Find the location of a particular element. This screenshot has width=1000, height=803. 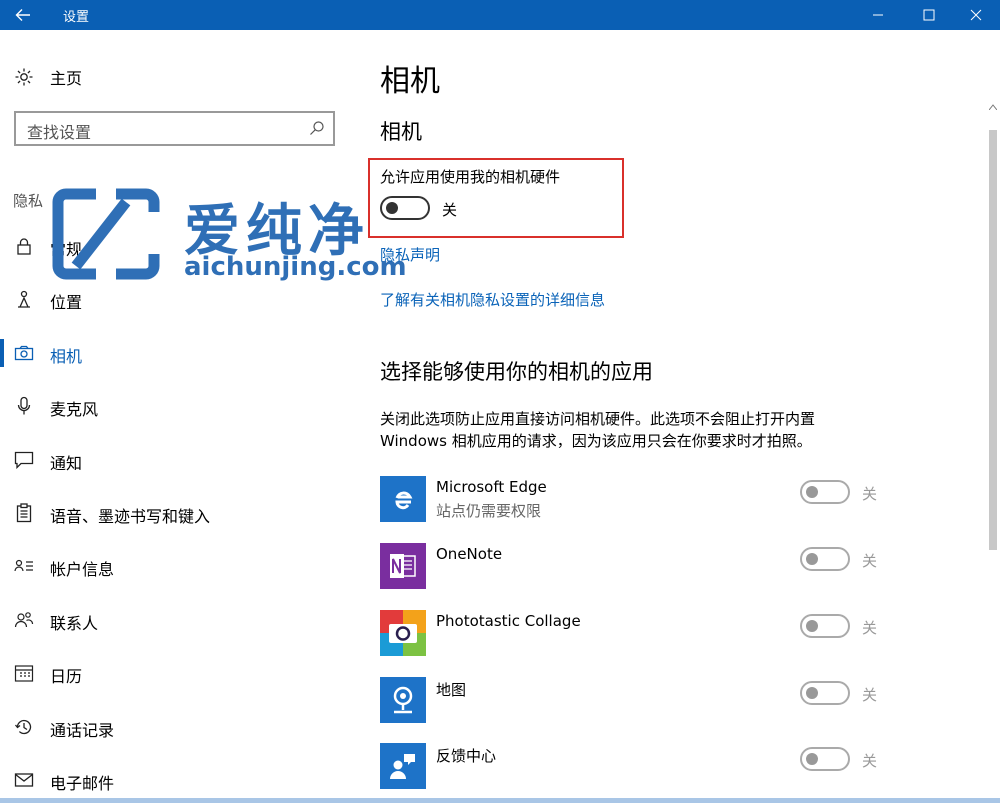

sidebar-item-contacts: 联系人 is located at coordinates (180, 620).